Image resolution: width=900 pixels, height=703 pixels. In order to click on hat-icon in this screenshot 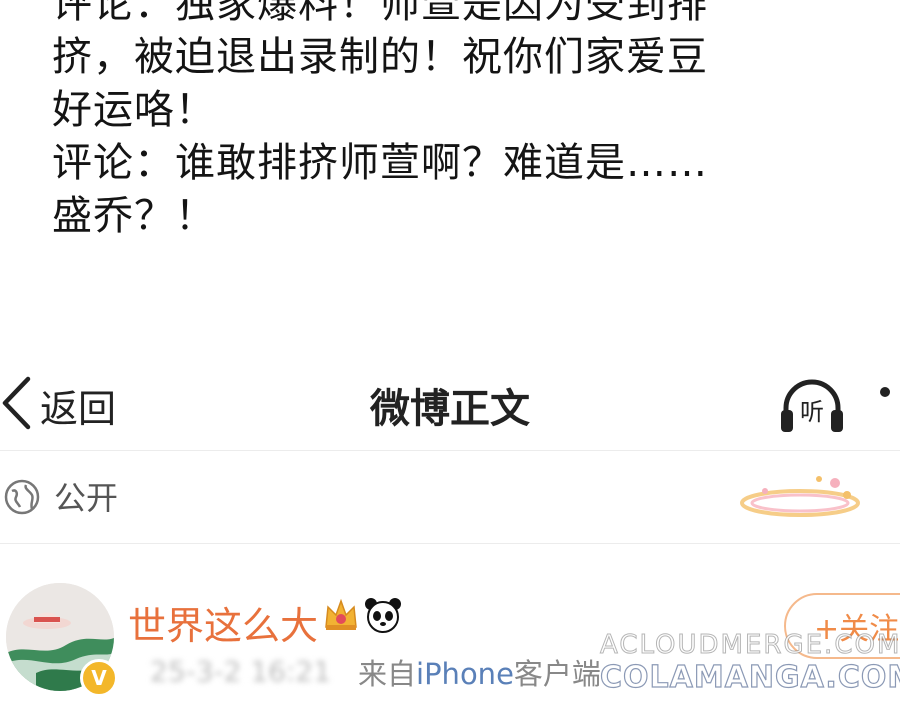, I will do `click(47, 618)`.